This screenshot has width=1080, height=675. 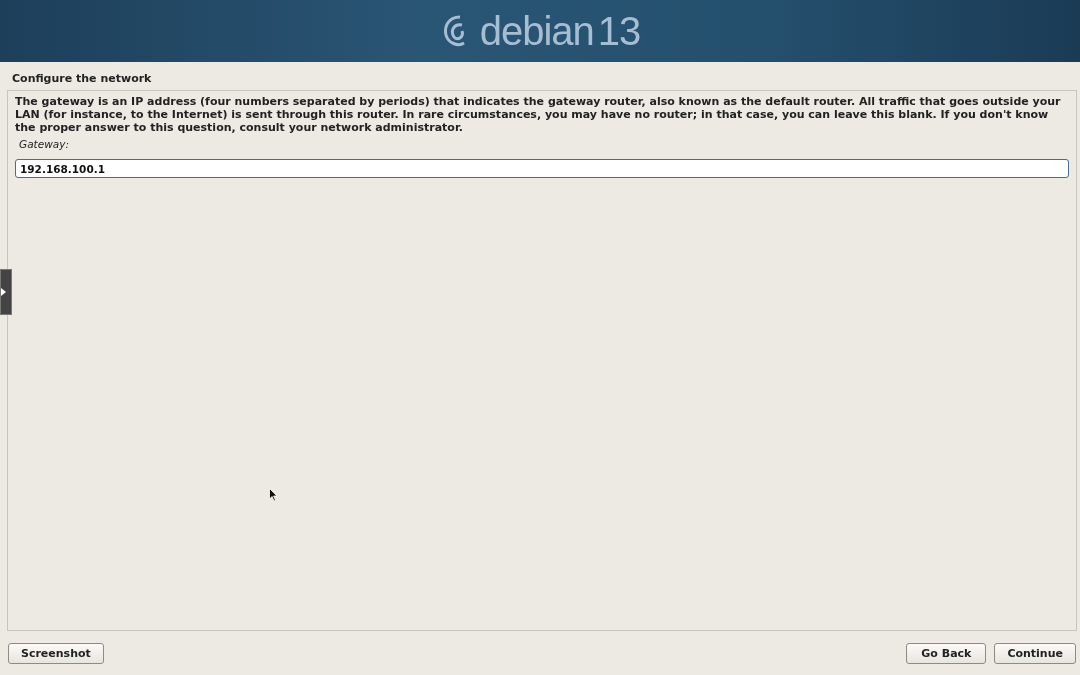 I want to click on description-text: The gateway is an IP address (four numbers separated by periods) that indicates the gateway router, also known as the default router. All traffic that goes outside your LAN (for instance, to the Internet) is sent through this router. In rare circumstances, you may have no router; in that case, you can leave this blank. If you don't know the proper answer to this question, consult your network administrator., so click(x=538, y=114).